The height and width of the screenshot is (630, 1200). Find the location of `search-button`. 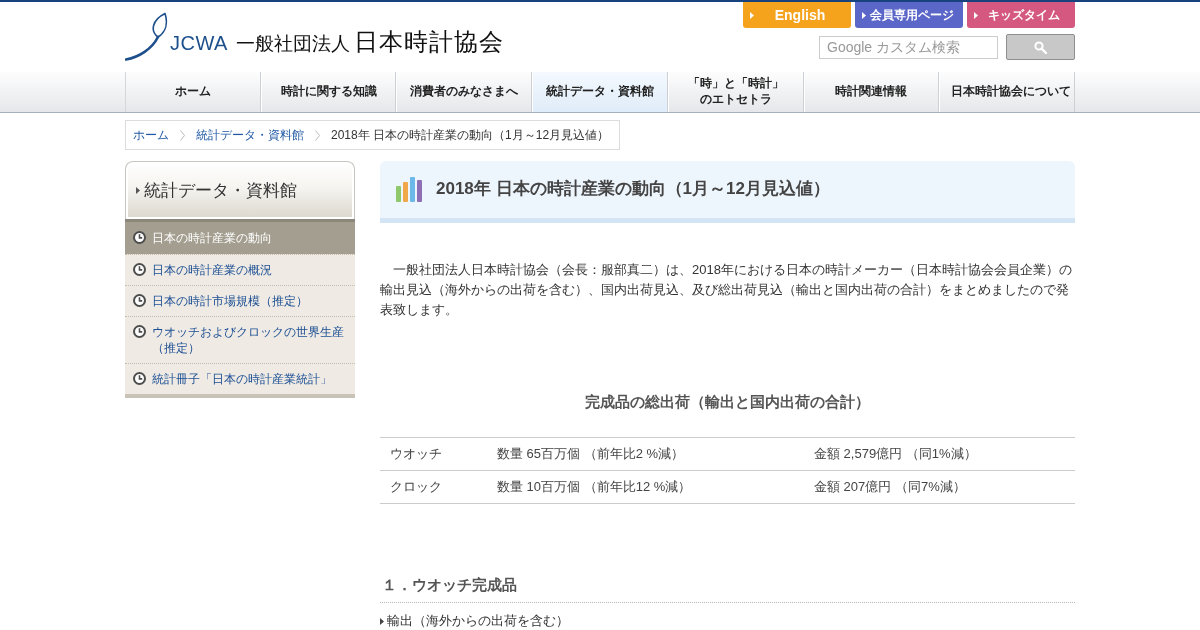

search-button is located at coordinates (1040, 47).